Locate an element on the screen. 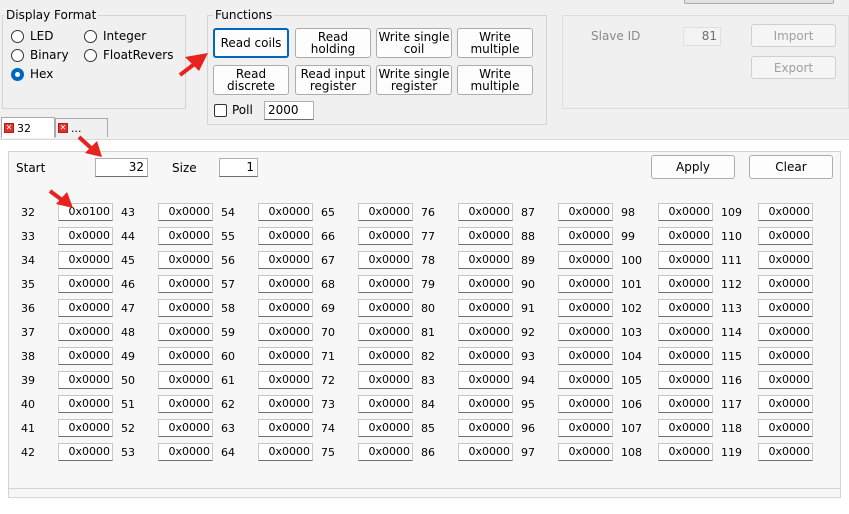  write-single-register-button: Write single register is located at coordinates (414, 80).